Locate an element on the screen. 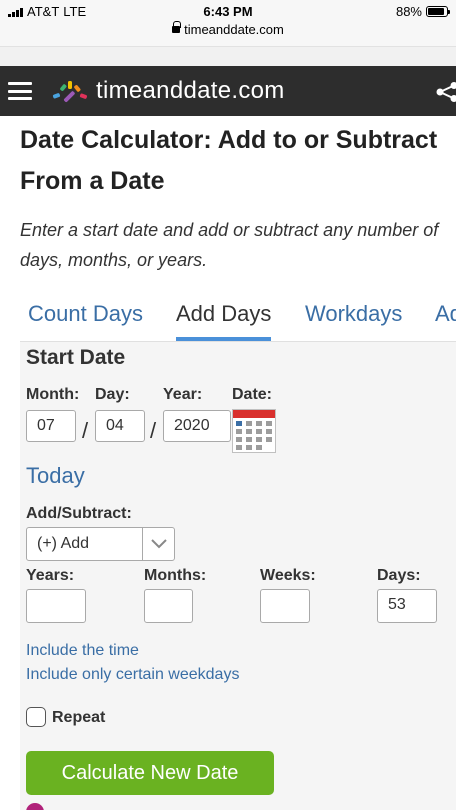 Image resolution: width=456 pixels, height=810 pixels. day-label: Day: is located at coordinates (112, 394).